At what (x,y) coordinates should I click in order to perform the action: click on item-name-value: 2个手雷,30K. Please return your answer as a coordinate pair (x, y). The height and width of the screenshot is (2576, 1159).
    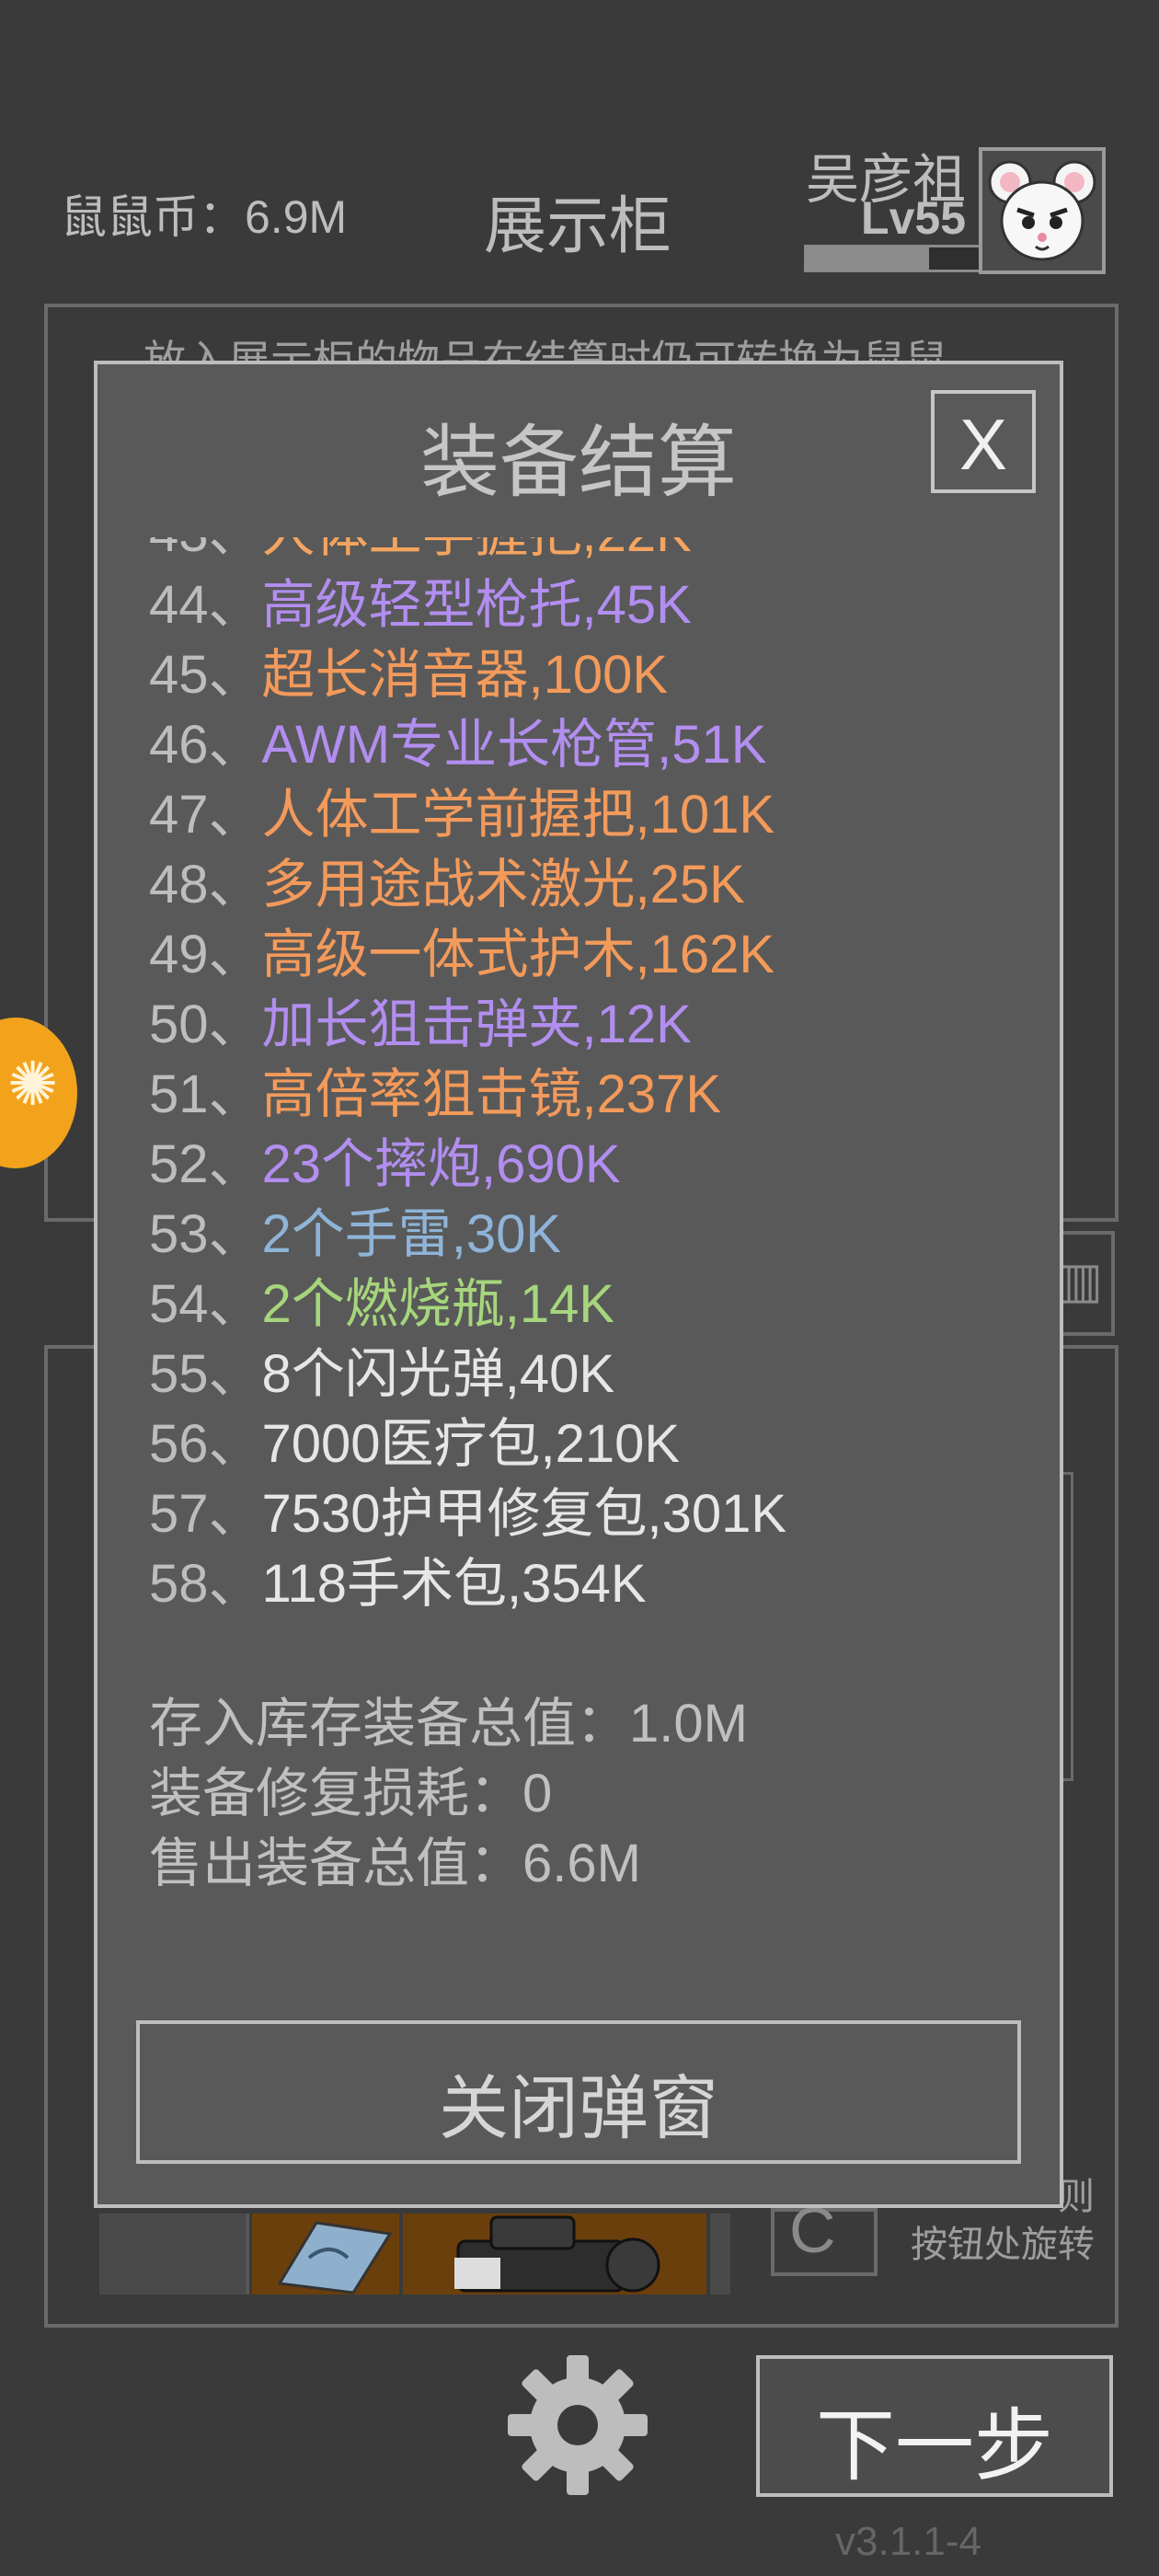
    Looking at the image, I should click on (411, 1234).